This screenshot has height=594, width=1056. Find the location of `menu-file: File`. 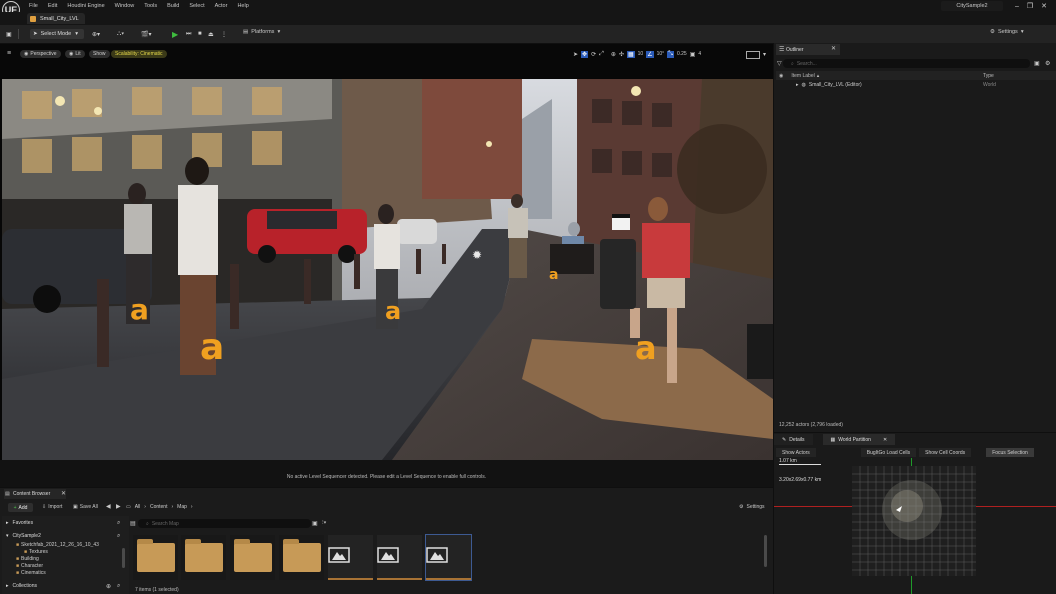

menu-file: File is located at coordinates (33, 6).